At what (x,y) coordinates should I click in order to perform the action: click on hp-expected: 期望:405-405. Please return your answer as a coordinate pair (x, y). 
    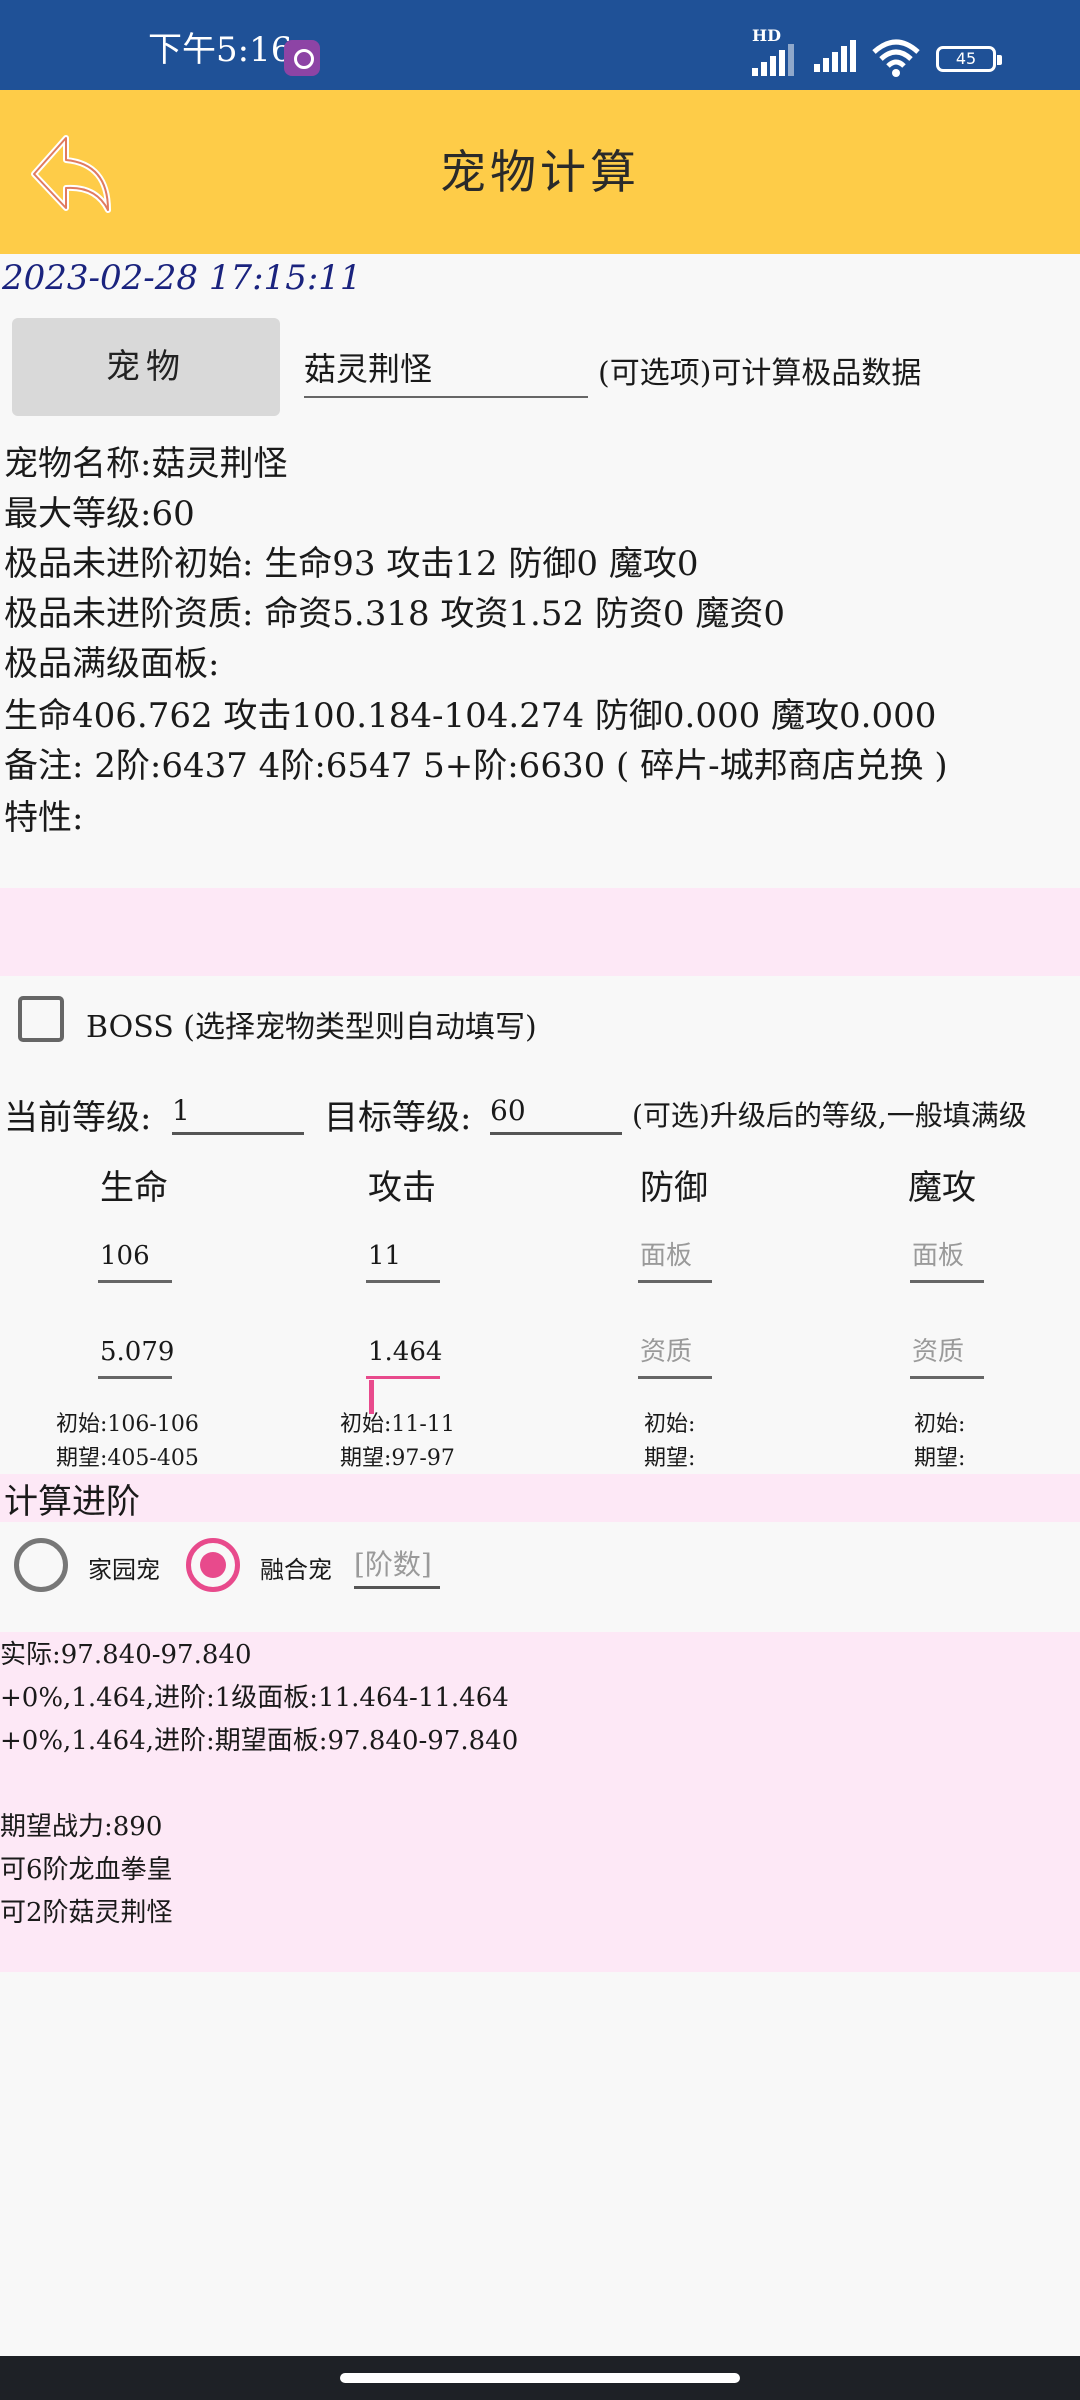
    Looking at the image, I should click on (127, 1458).